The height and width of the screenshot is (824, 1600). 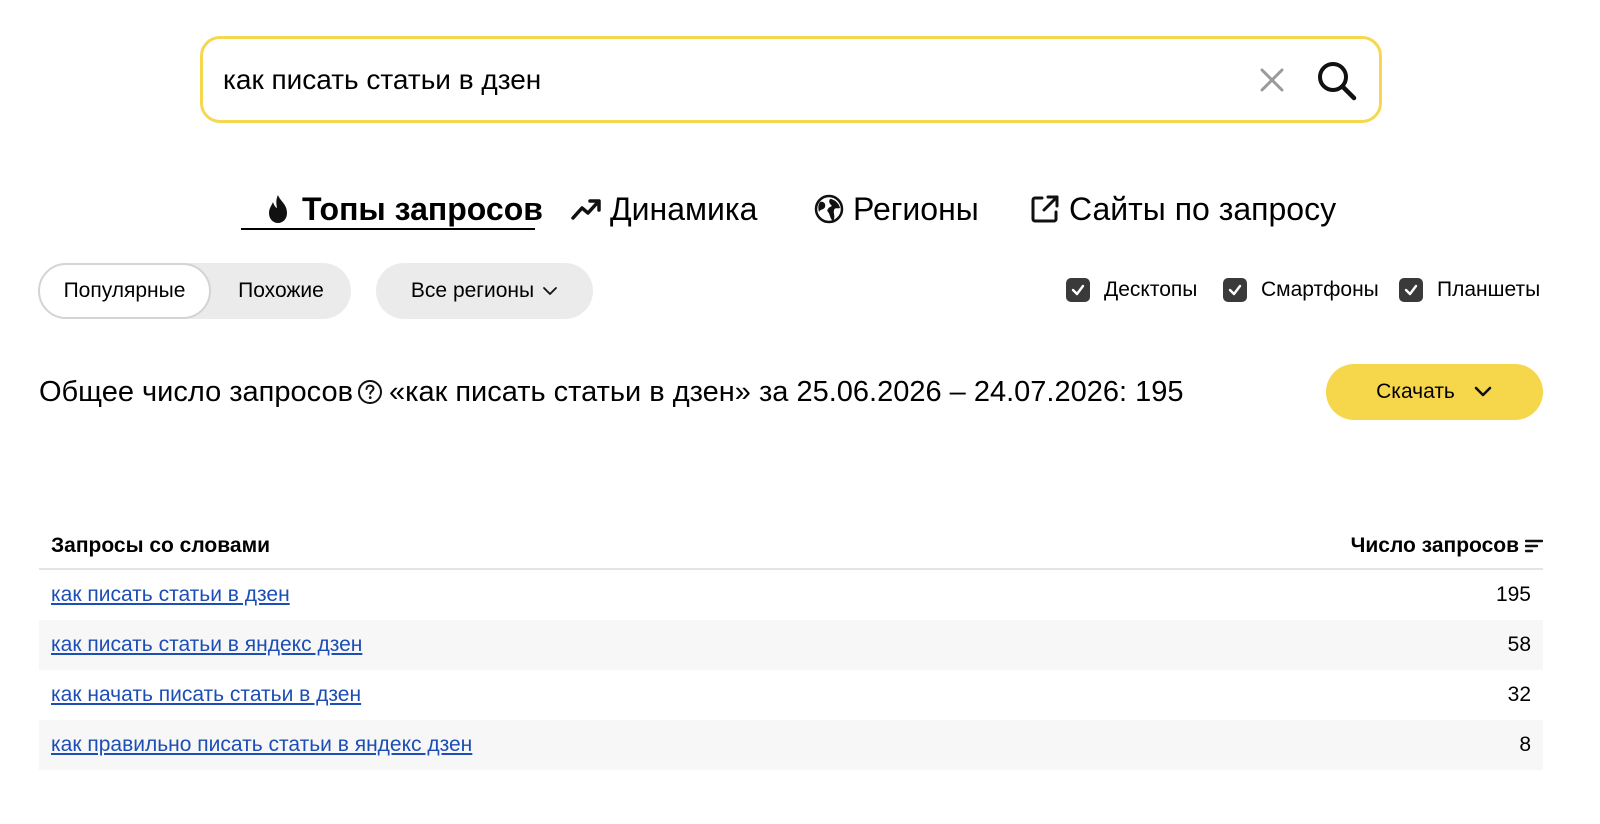 I want to click on globe-icon, so click(x=829, y=209).